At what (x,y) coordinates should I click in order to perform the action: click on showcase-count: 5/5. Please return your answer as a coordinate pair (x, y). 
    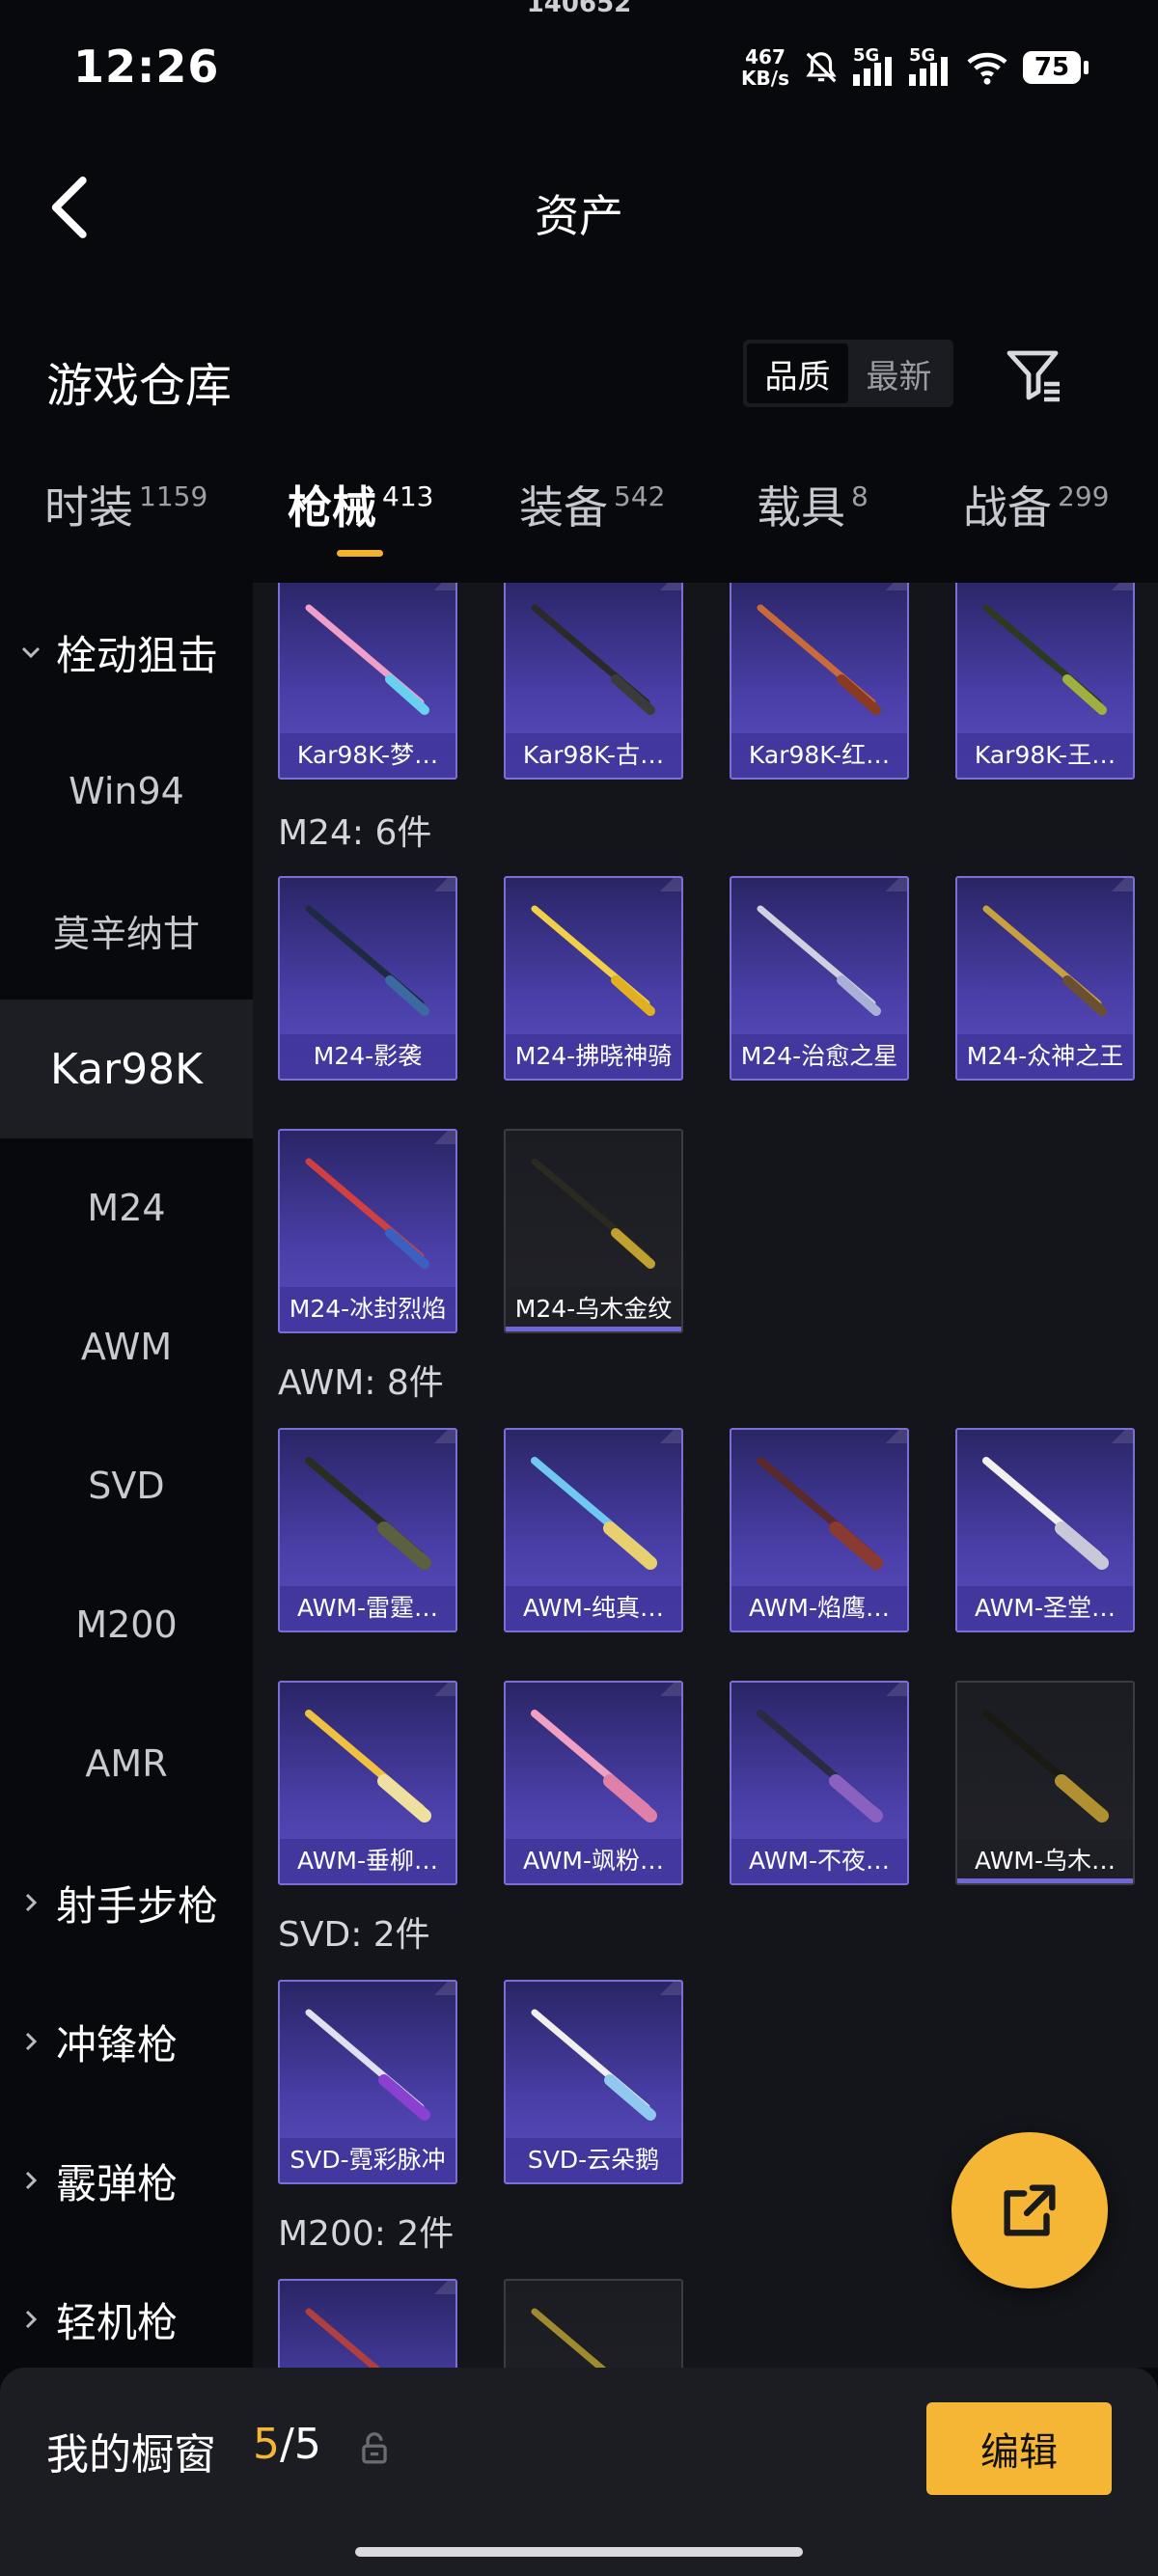
    Looking at the image, I should click on (287, 2444).